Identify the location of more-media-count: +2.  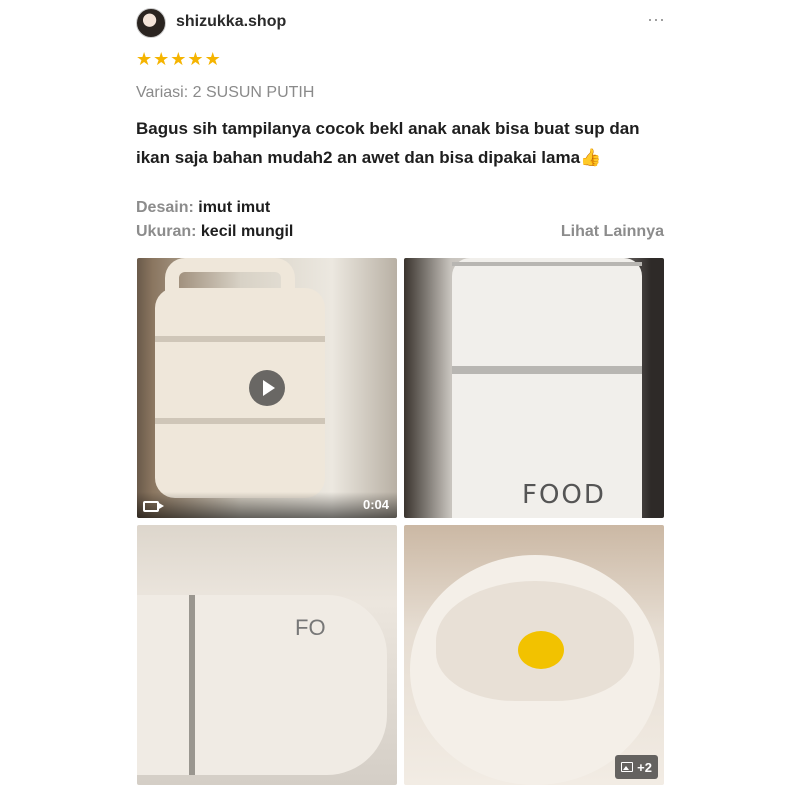
(644, 767).